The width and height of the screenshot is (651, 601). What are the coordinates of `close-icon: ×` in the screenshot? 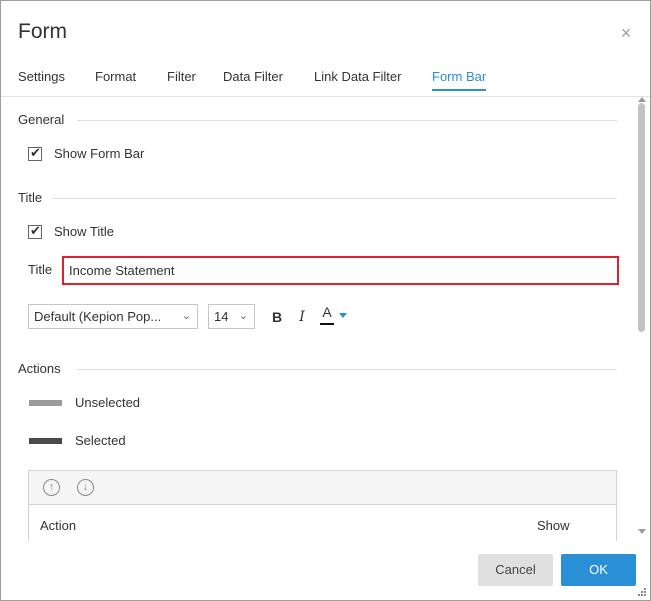 It's located at (626, 33).